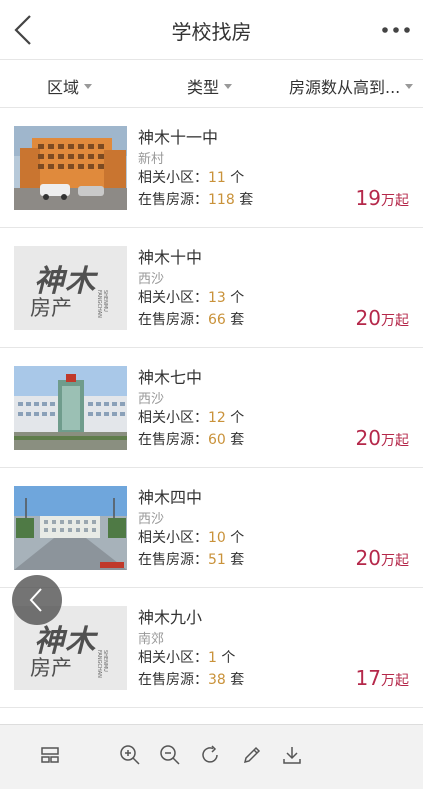 The width and height of the screenshot is (423, 789). I want to click on download-button, so click(292, 755).